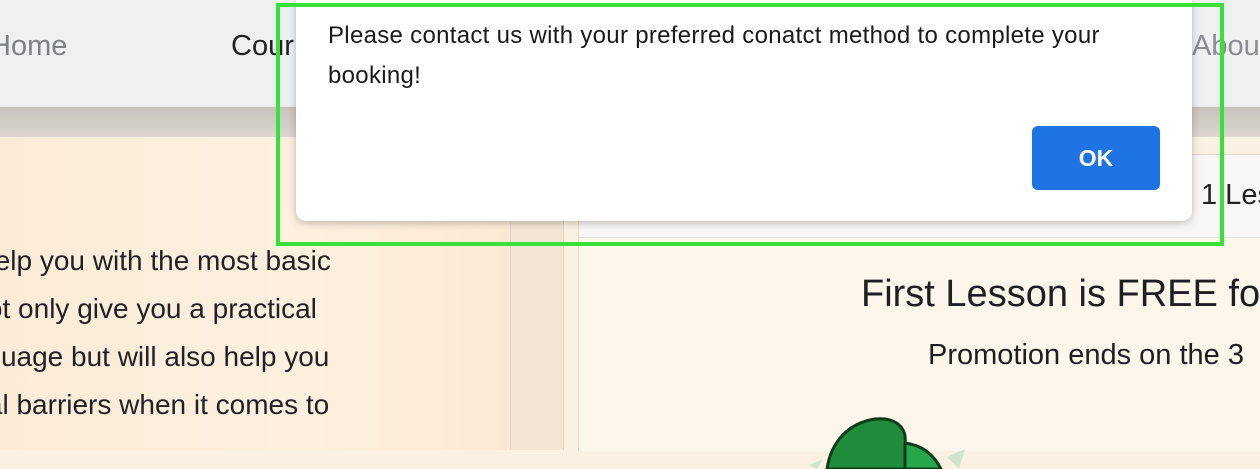  What do you see at coordinates (158, 308) in the screenshot?
I see `description-line: d not only give you a practical` at bounding box center [158, 308].